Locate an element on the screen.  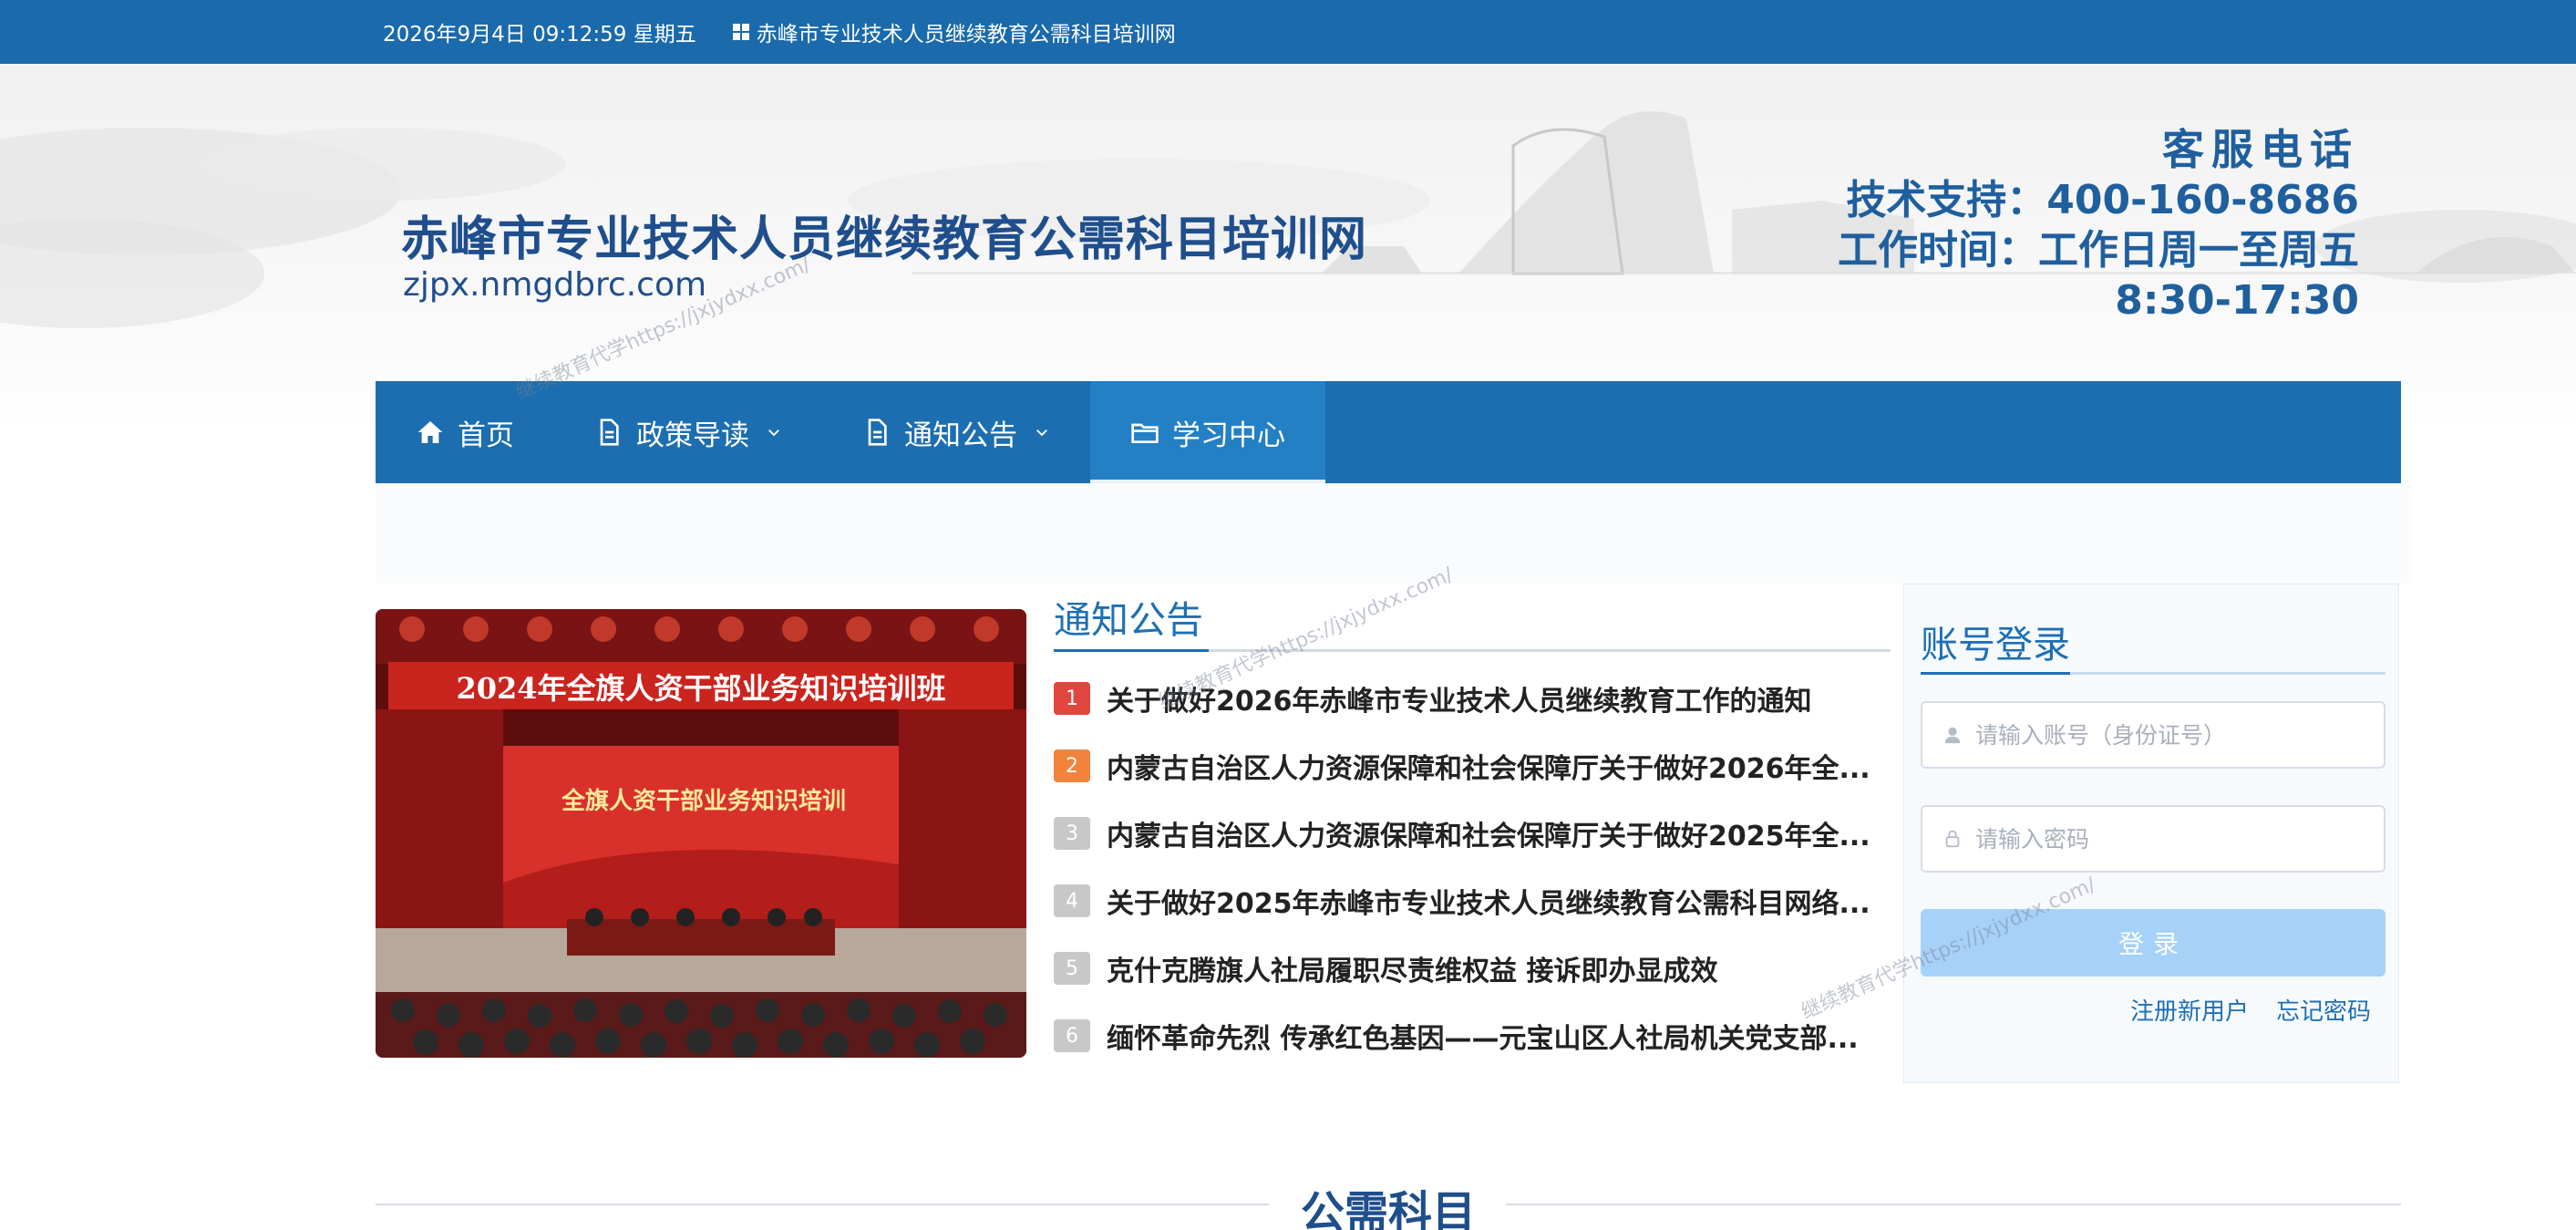
register-link: 注册新用户 is located at coordinates (2189, 1010).